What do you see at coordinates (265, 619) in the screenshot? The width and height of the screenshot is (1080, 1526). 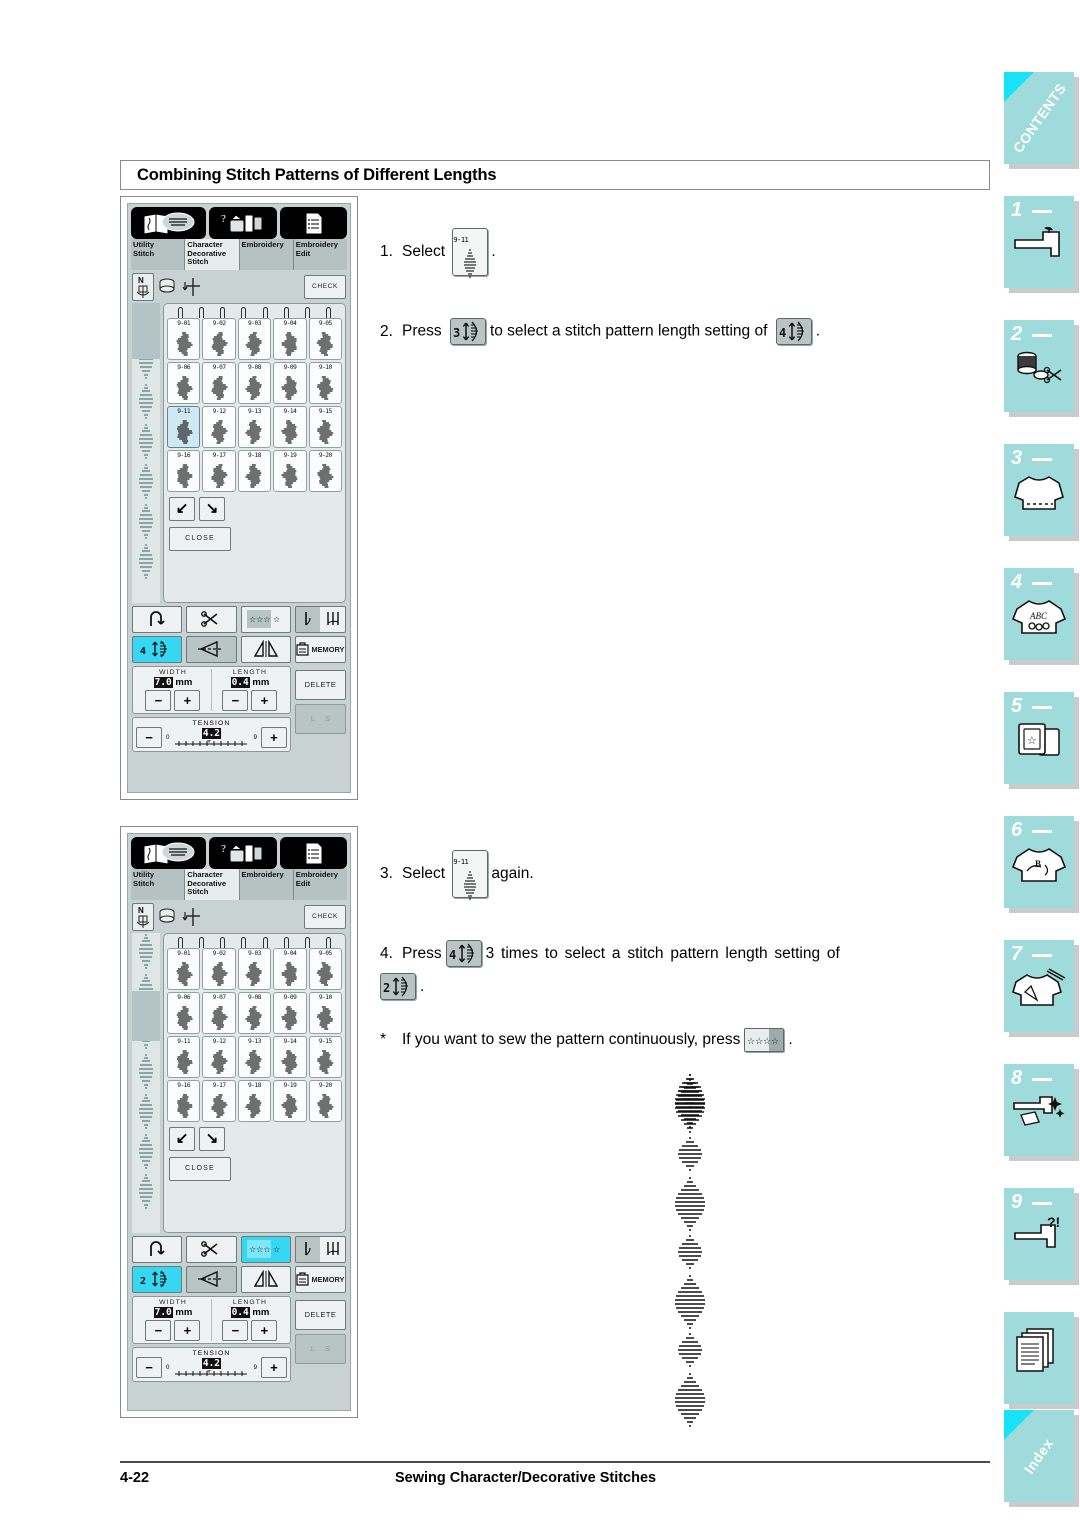 I see `continuous-sew-button: ☆☆☆ ☆` at bounding box center [265, 619].